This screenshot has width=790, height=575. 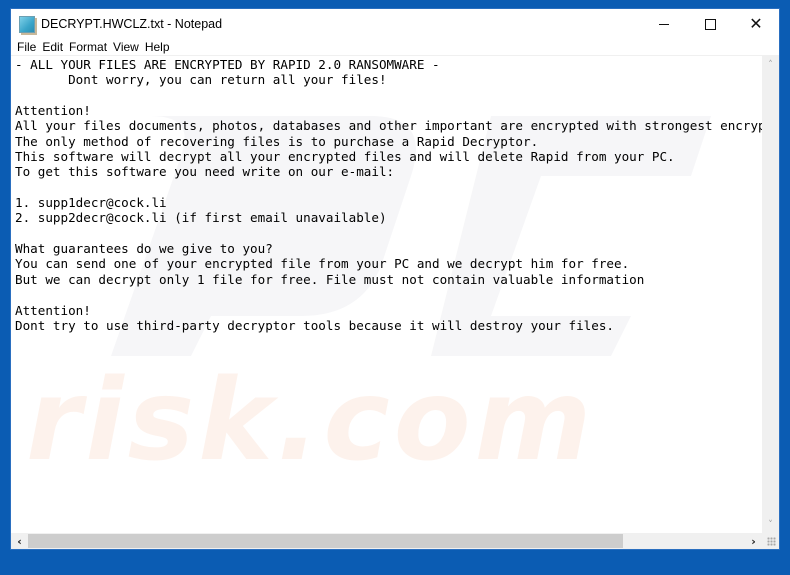 I want to click on maximize-button, so click(x=710, y=24).